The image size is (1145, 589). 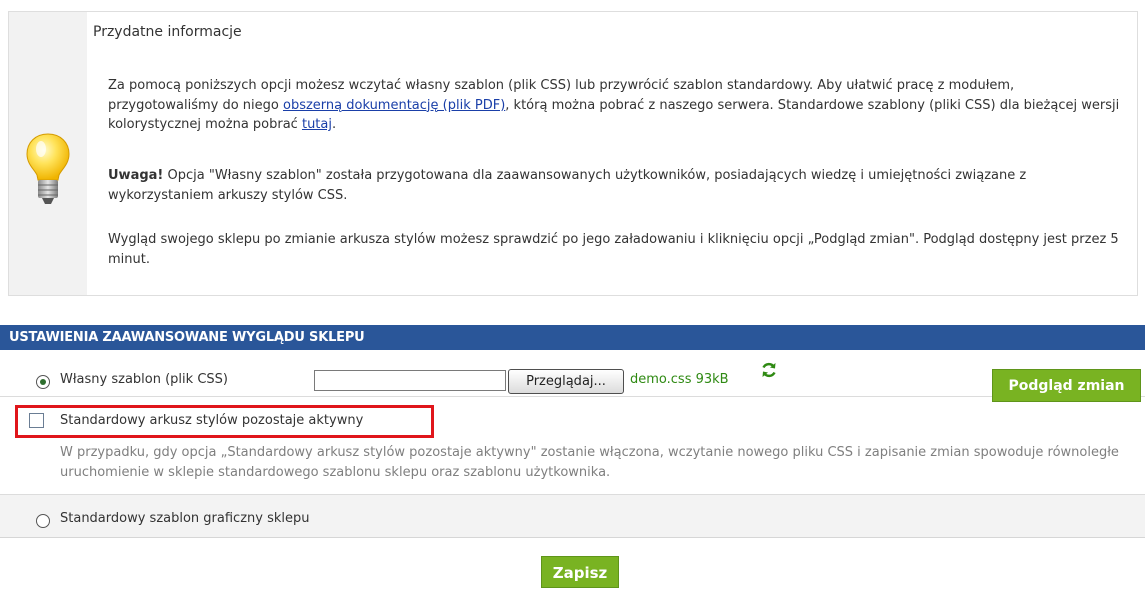 What do you see at coordinates (185, 518) in the screenshot?
I see `standard-template-label: Standardowy szablon graficzny sklepu` at bounding box center [185, 518].